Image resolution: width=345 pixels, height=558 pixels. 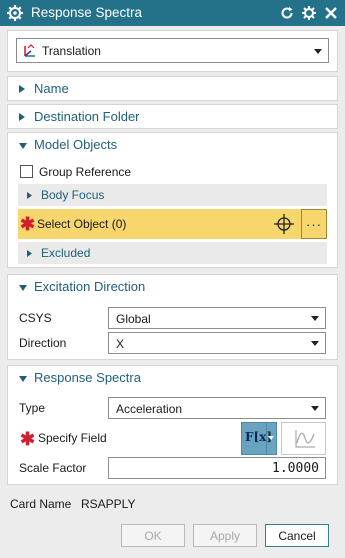 What do you see at coordinates (26, 171) in the screenshot?
I see `group-reference-checkbox` at bounding box center [26, 171].